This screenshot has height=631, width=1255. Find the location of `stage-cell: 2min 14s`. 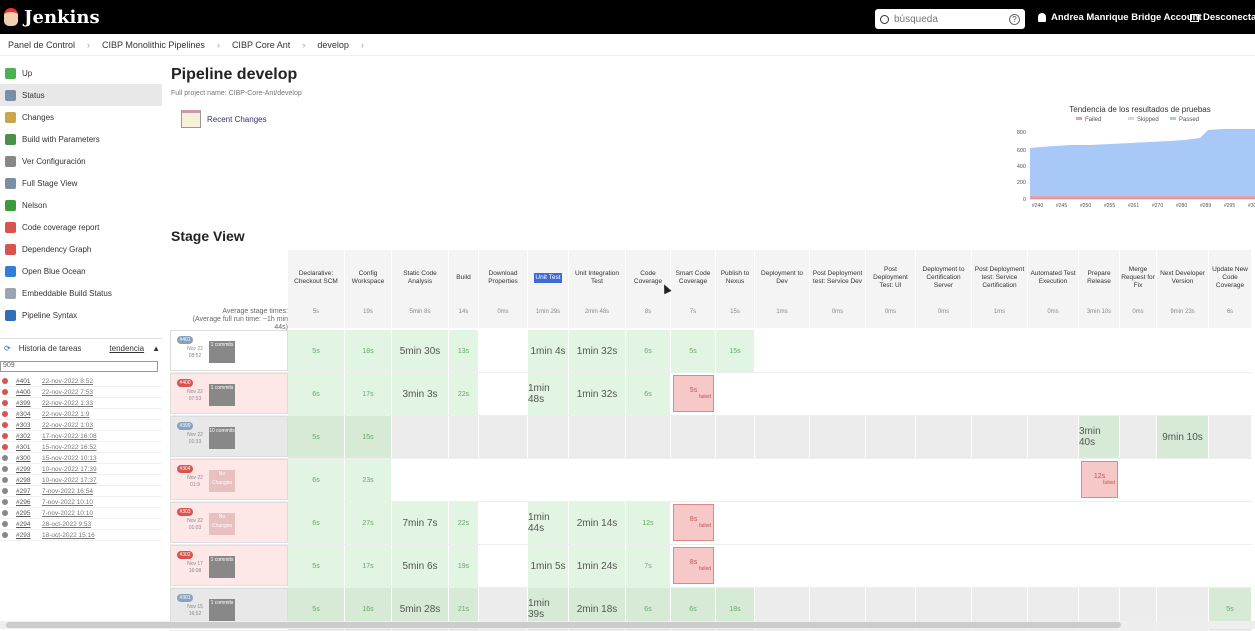

stage-cell: 2min 14s is located at coordinates (597, 523).